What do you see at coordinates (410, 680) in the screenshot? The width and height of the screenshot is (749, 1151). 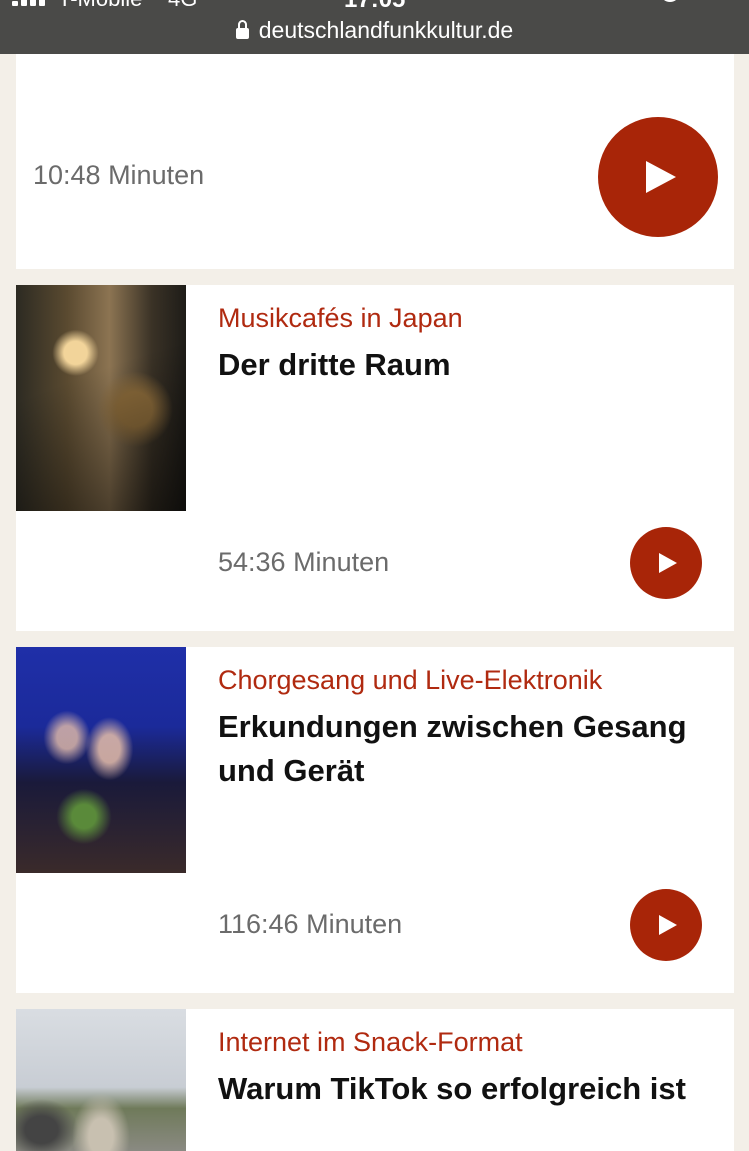 I see `article-kicker: Chorgesang und Live-Elektronik` at bounding box center [410, 680].